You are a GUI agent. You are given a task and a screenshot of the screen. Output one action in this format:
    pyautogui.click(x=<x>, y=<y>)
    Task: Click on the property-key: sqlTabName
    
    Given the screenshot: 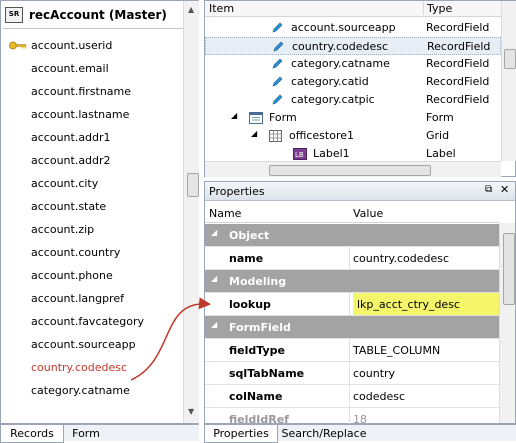 What is the action you would take?
    pyautogui.click(x=267, y=373)
    